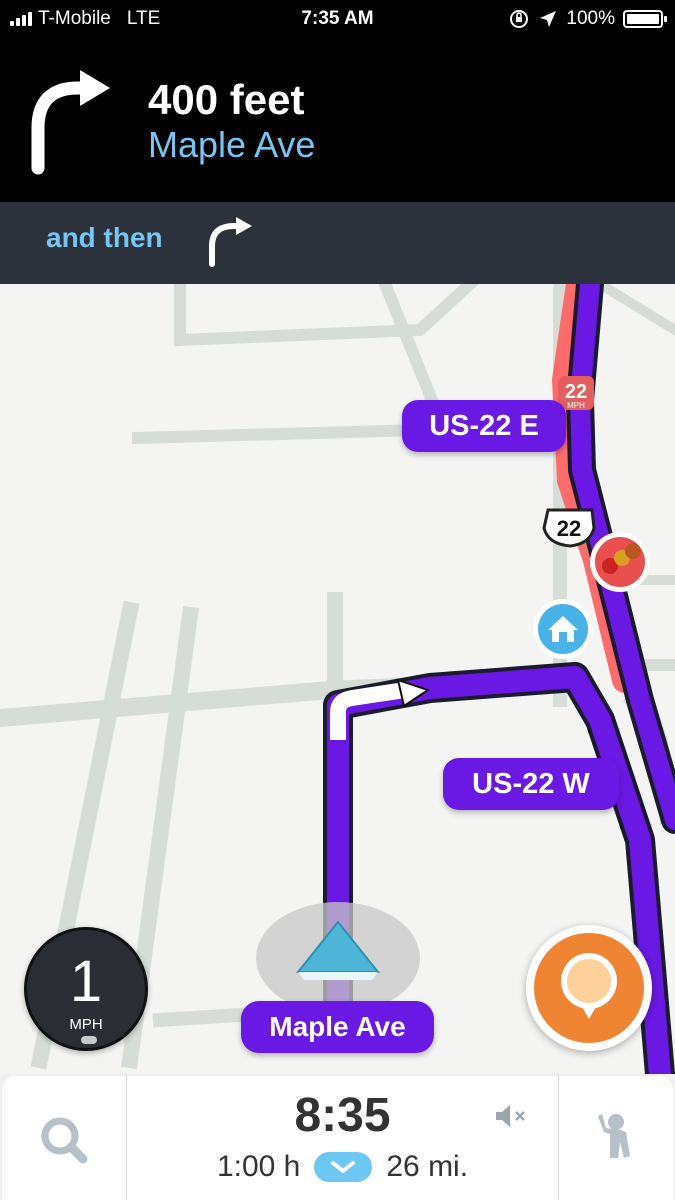 This screenshot has width=675, height=1200. What do you see at coordinates (645, 19) in the screenshot?
I see `battery-icon` at bounding box center [645, 19].